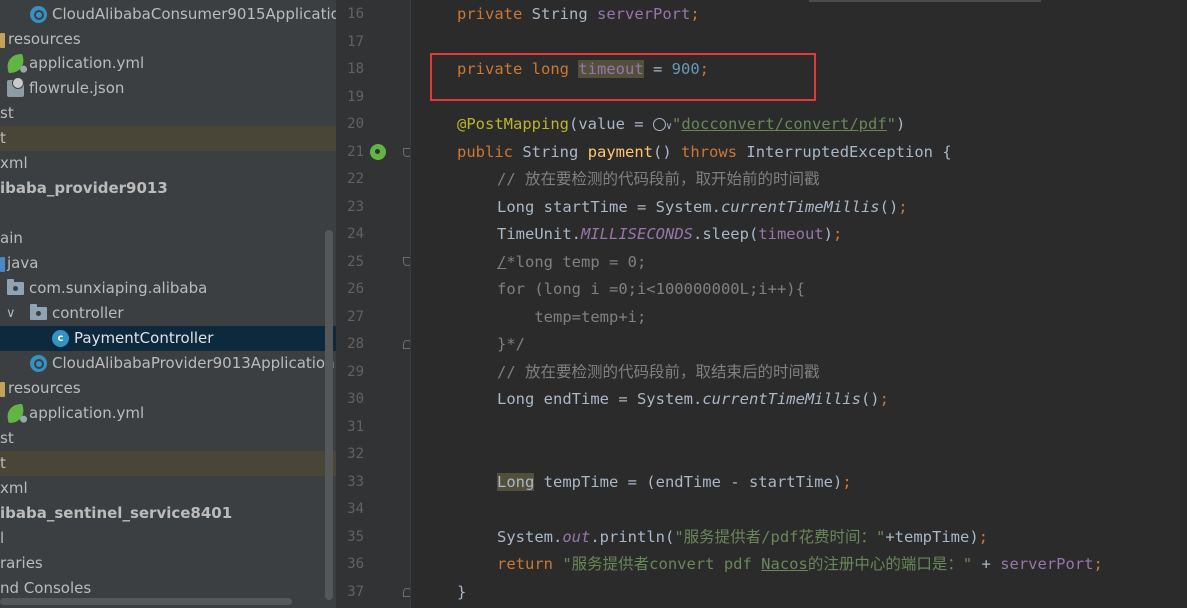  What do you see at coordinates (168, 538) in the screenshot?
I see `tree-item-l: l` at bounding box center [168, 538].